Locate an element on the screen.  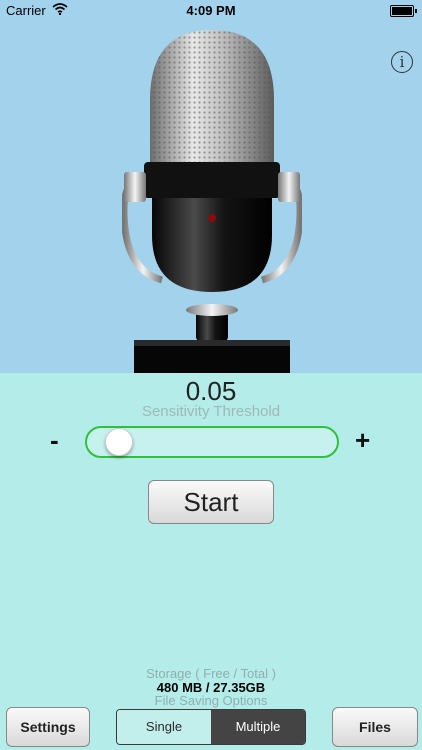
decrease-button: - is located at coordinates (54, 440).